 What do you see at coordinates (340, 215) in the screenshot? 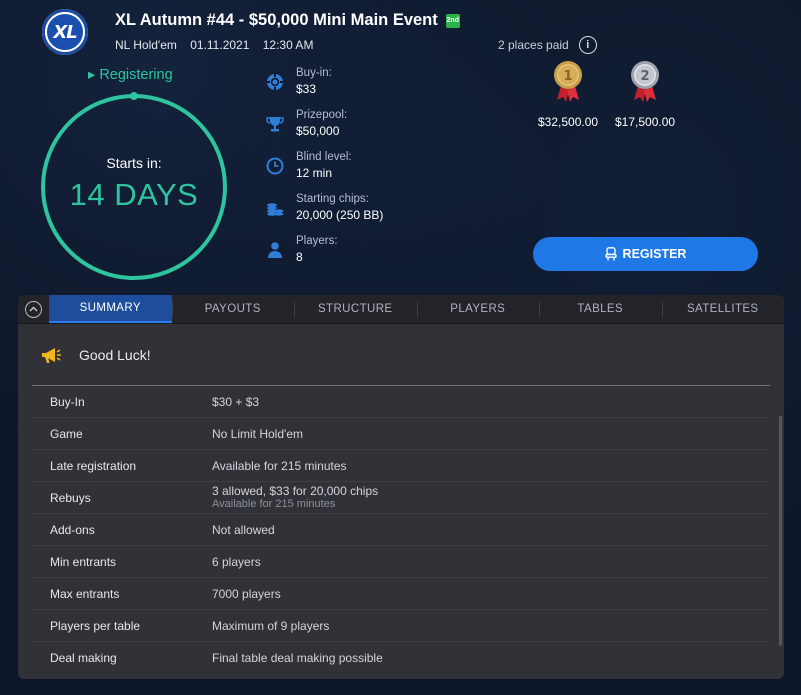
I see `starting-chips-value: 20,000 (250 BB)` at bounding box center [340, 215].